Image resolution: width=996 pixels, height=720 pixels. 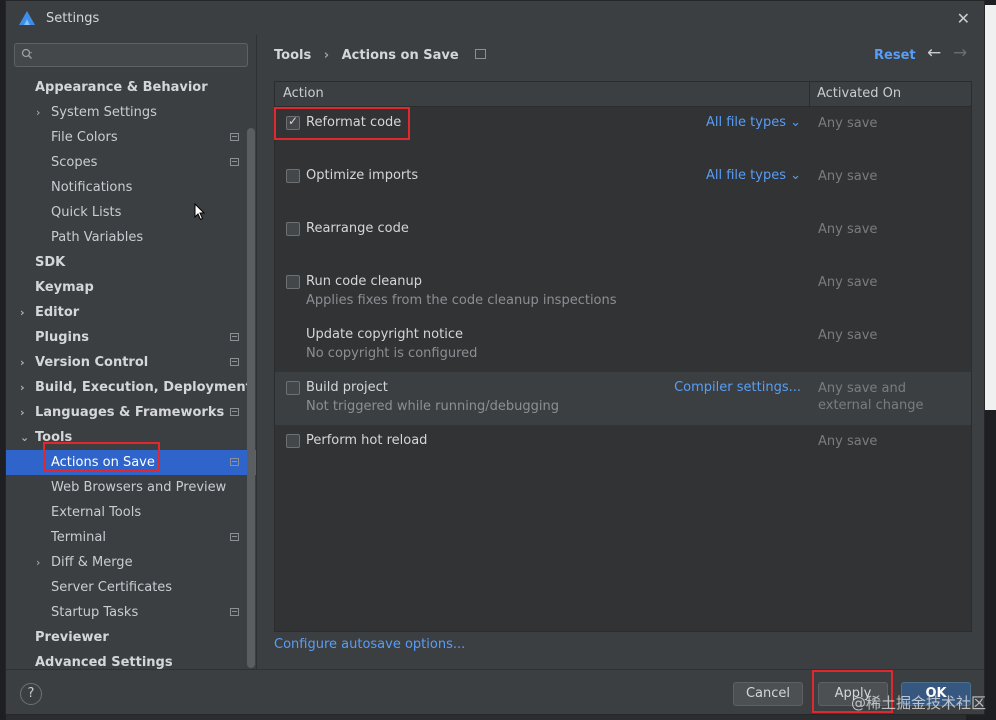 I want to click on column-header-activated-on: Activated On, so click(x=859, y=93).